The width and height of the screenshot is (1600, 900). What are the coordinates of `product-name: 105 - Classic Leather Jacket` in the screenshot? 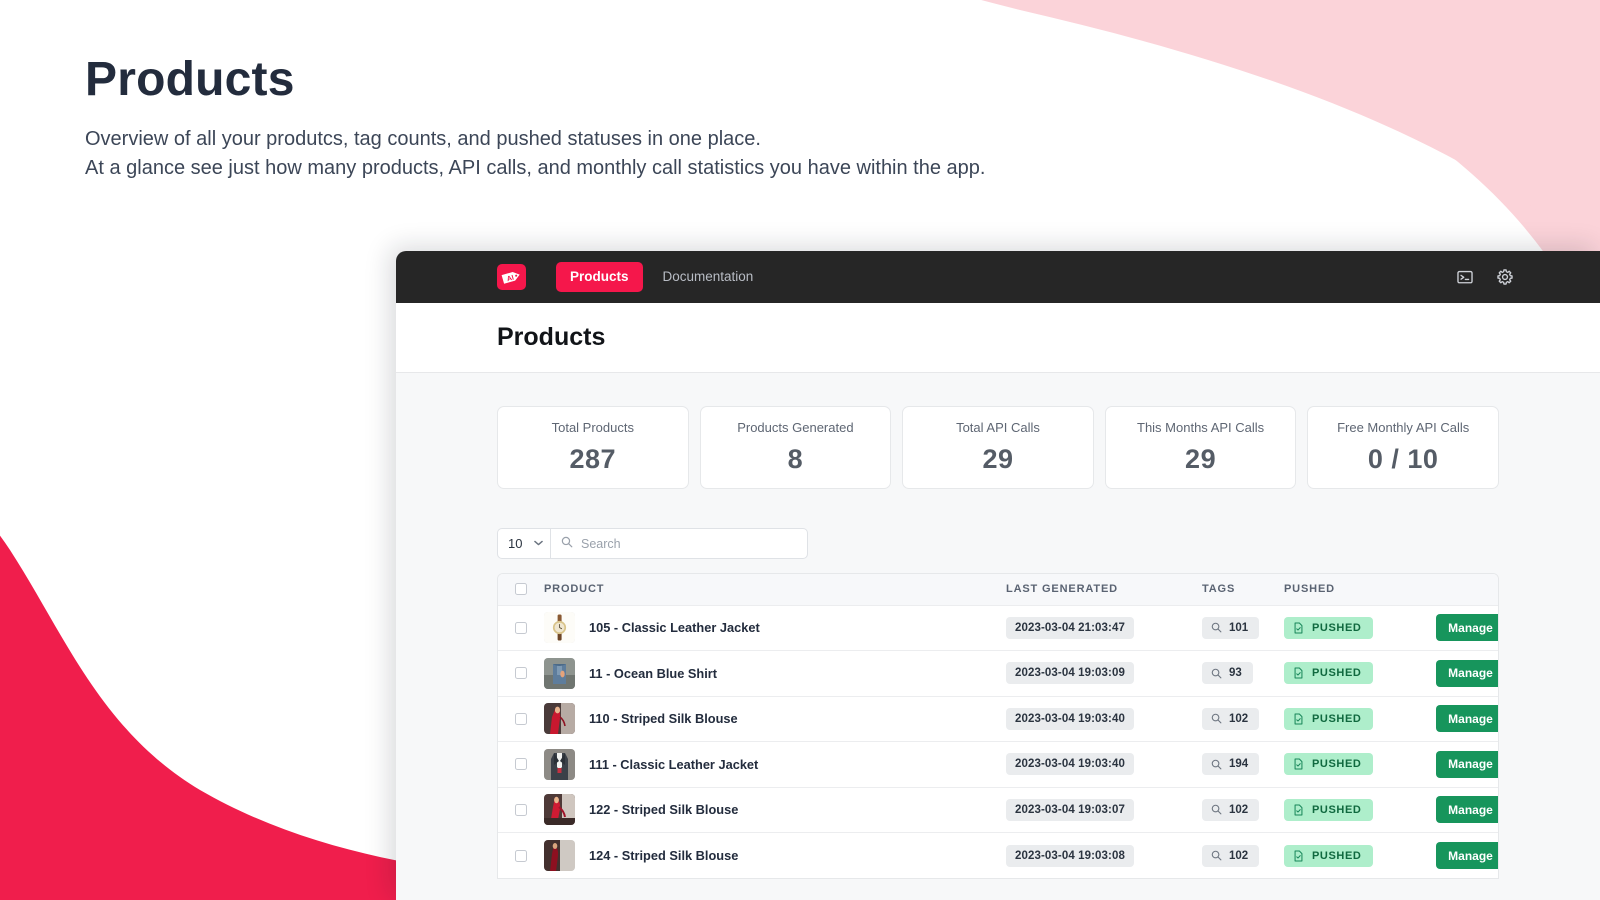 It's located at (674, 628).